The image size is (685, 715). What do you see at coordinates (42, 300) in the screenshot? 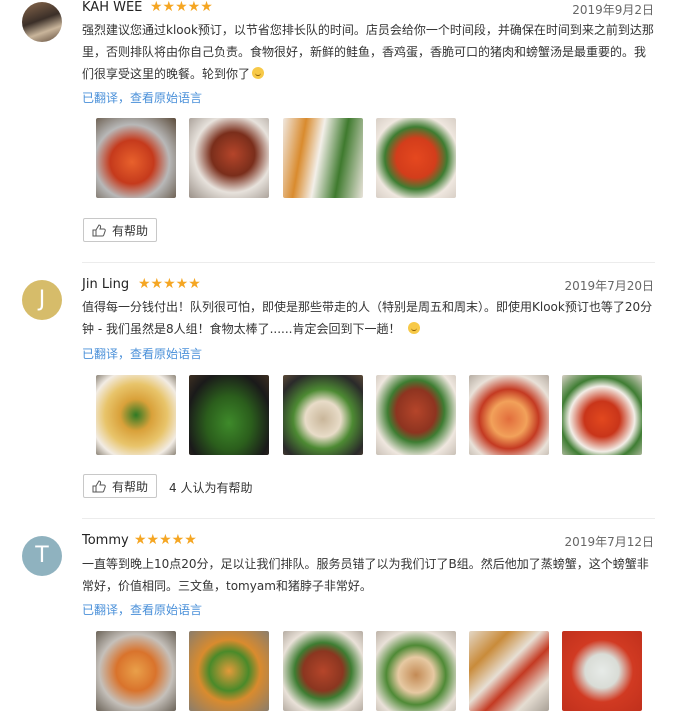
I see `avatar: J` at bounding box center [42, 300].